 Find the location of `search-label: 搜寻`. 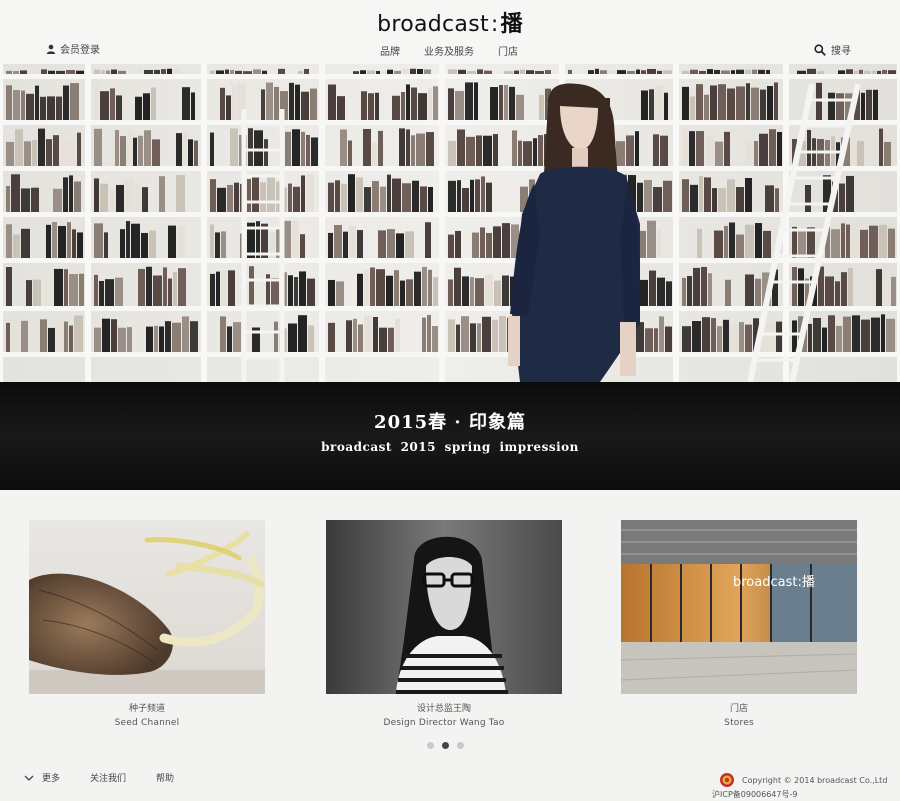

search-label: 搜寻 is located at coordinates (841, 51).